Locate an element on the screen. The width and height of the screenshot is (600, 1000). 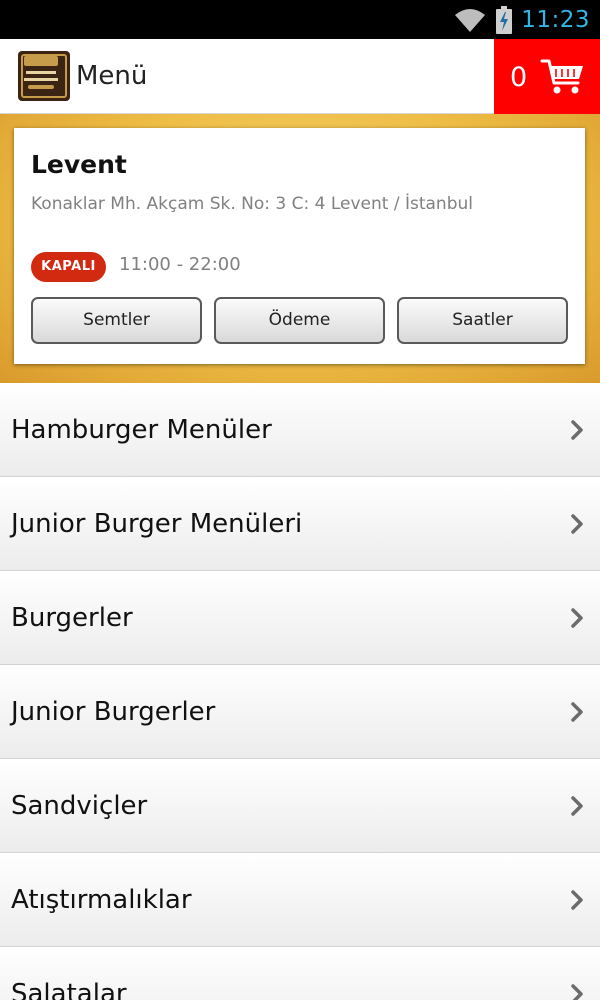
payment-button: Ödeme is located at coordinates (299, 320).